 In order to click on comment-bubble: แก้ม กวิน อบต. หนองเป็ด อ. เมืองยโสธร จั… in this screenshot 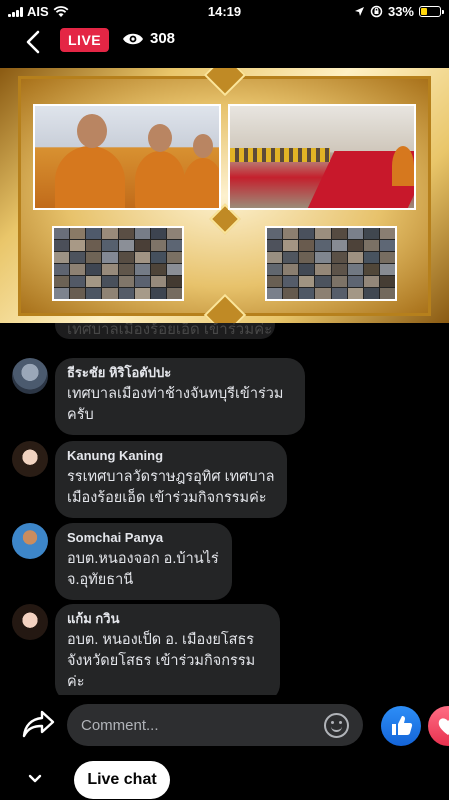, I will do `click(167, 649)`.